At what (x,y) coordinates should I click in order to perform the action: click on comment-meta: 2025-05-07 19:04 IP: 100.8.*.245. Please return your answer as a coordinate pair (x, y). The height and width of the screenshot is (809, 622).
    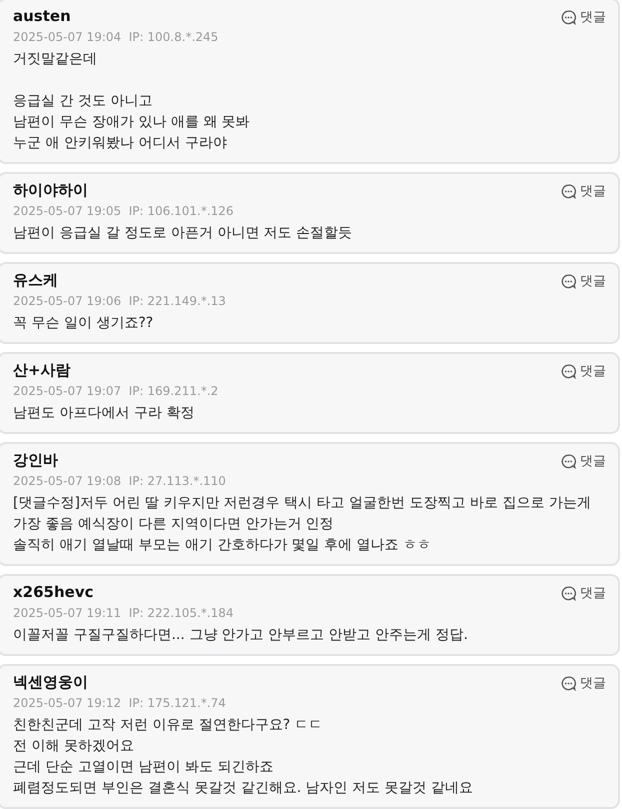
    Looking at the image, I should click on (116, 37).